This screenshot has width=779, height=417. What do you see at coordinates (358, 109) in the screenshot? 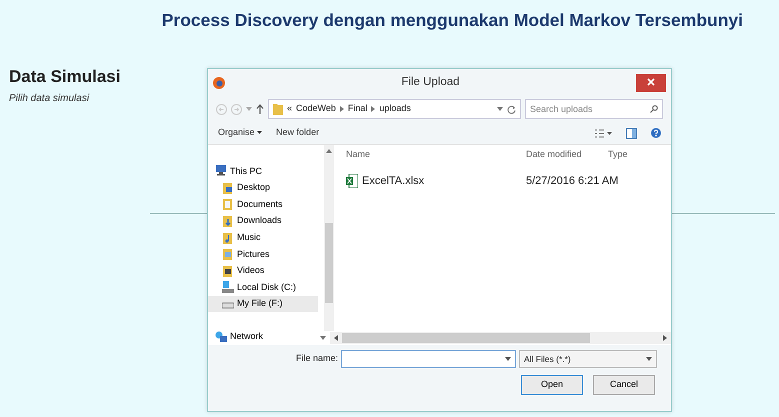
I see `breadcrumb-item: Final` at bounding box center [358, 109].